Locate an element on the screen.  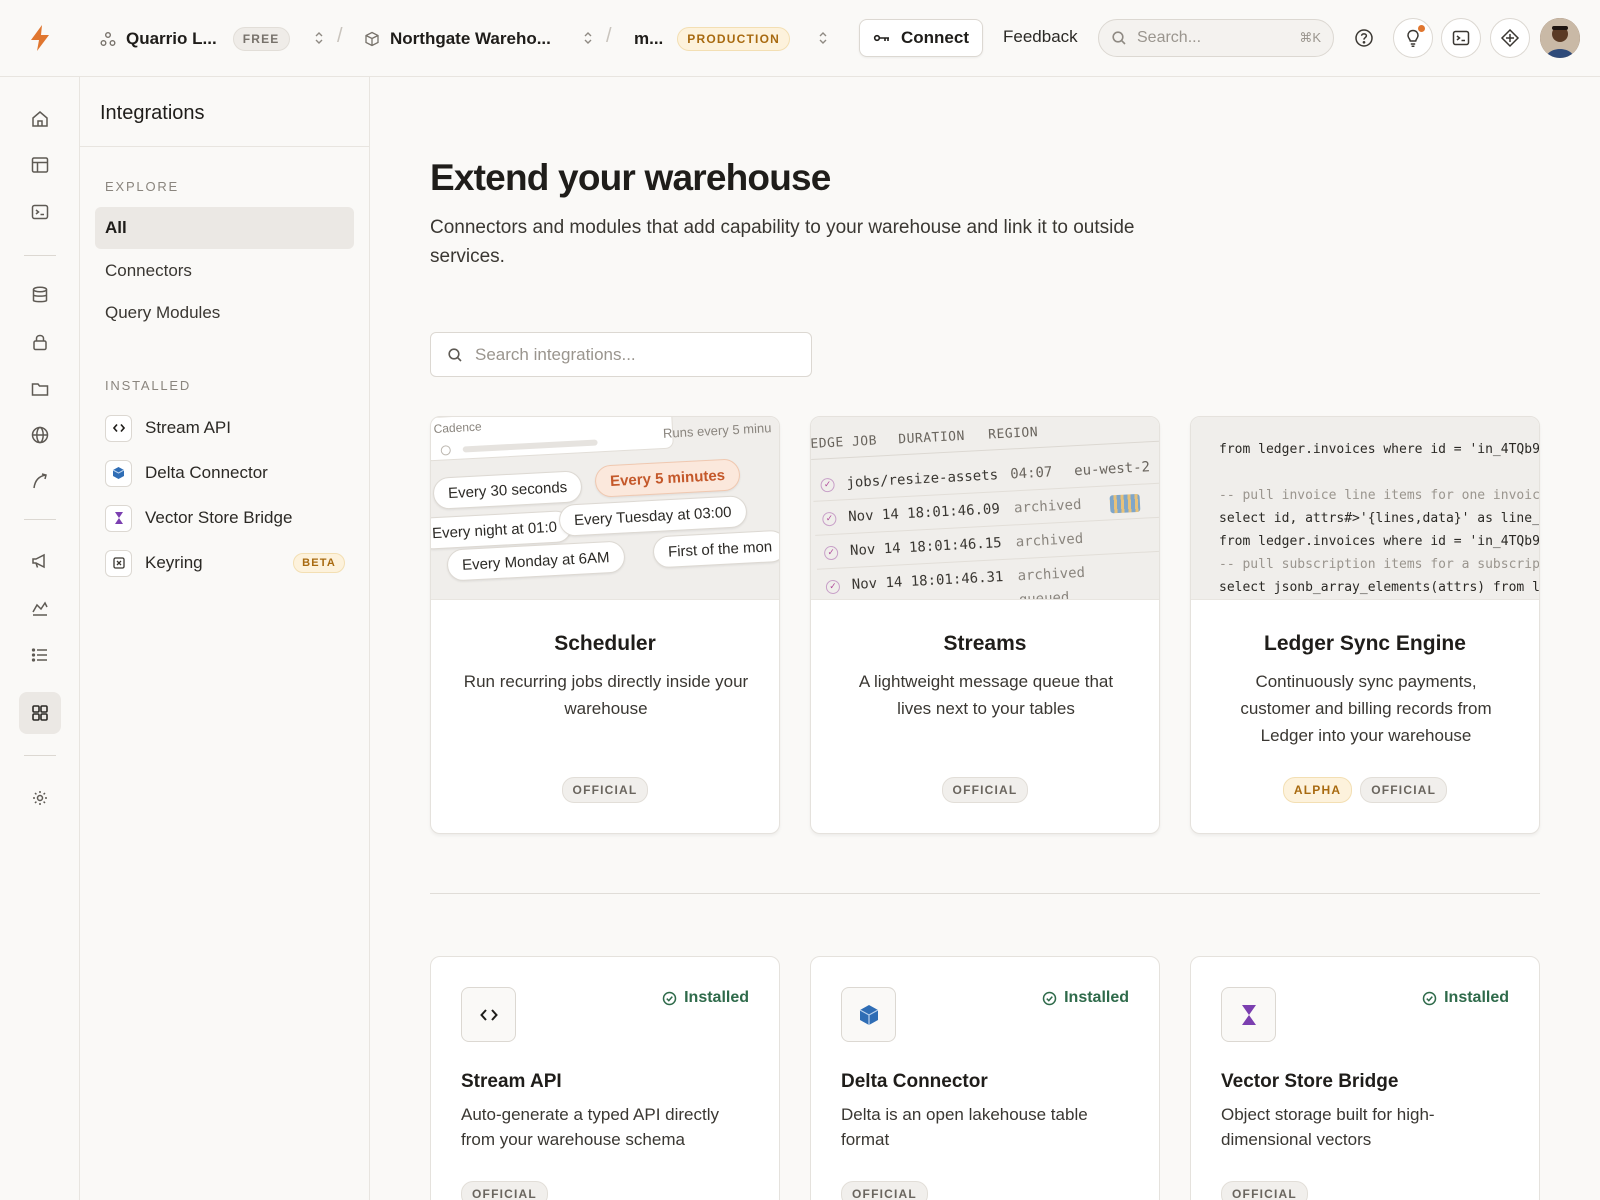
nav-home is located at coordinates (40, 119).